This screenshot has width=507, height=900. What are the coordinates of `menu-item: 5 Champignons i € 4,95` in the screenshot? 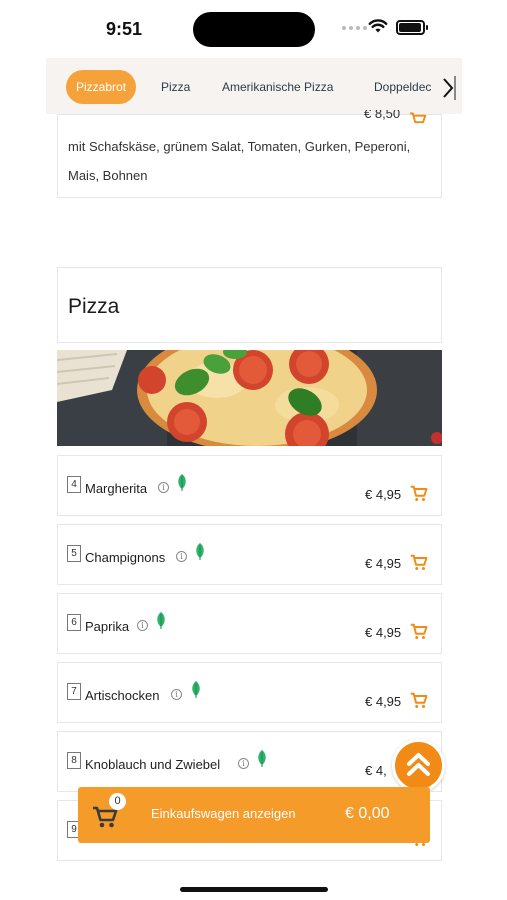 It's located at (249, 554).